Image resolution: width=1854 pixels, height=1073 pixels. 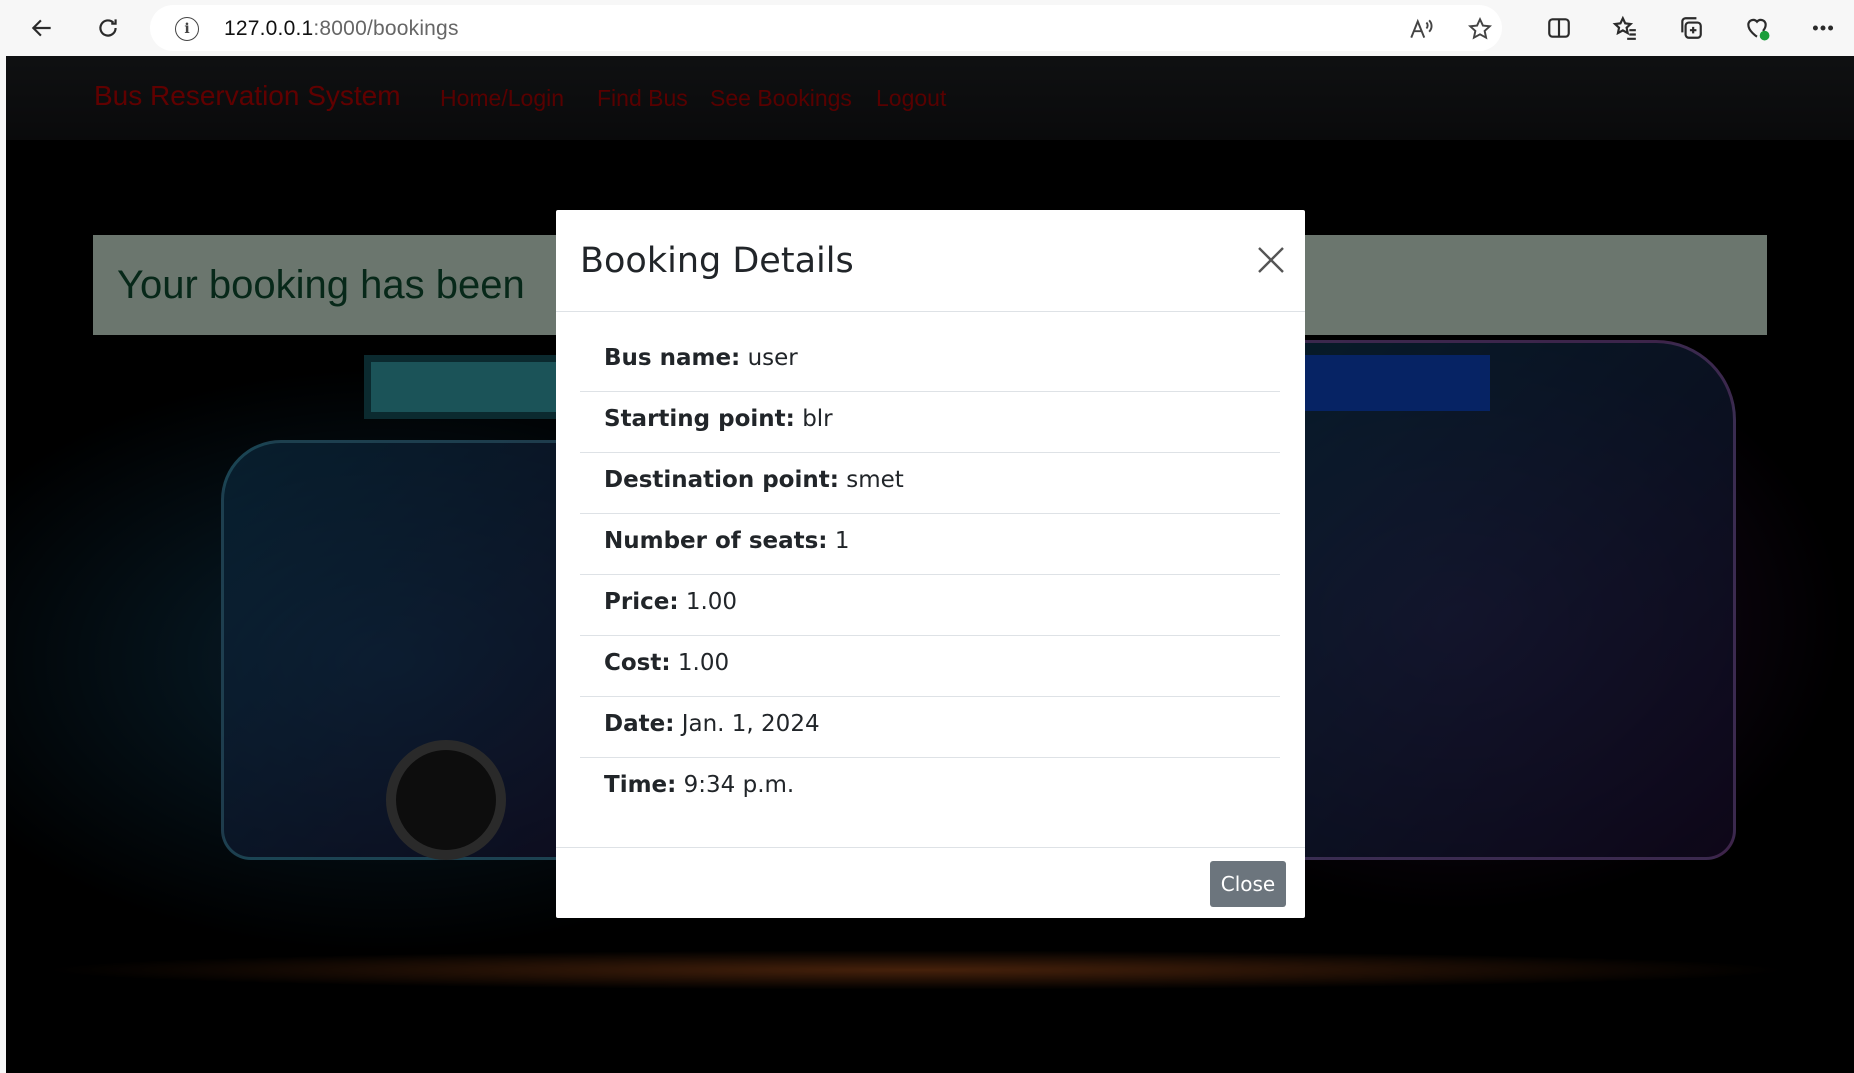 What do you see at coordinates (930, 605) in the screenshot?
I see `detail-price: Price: 1.00` at bounding box center [930, 605].